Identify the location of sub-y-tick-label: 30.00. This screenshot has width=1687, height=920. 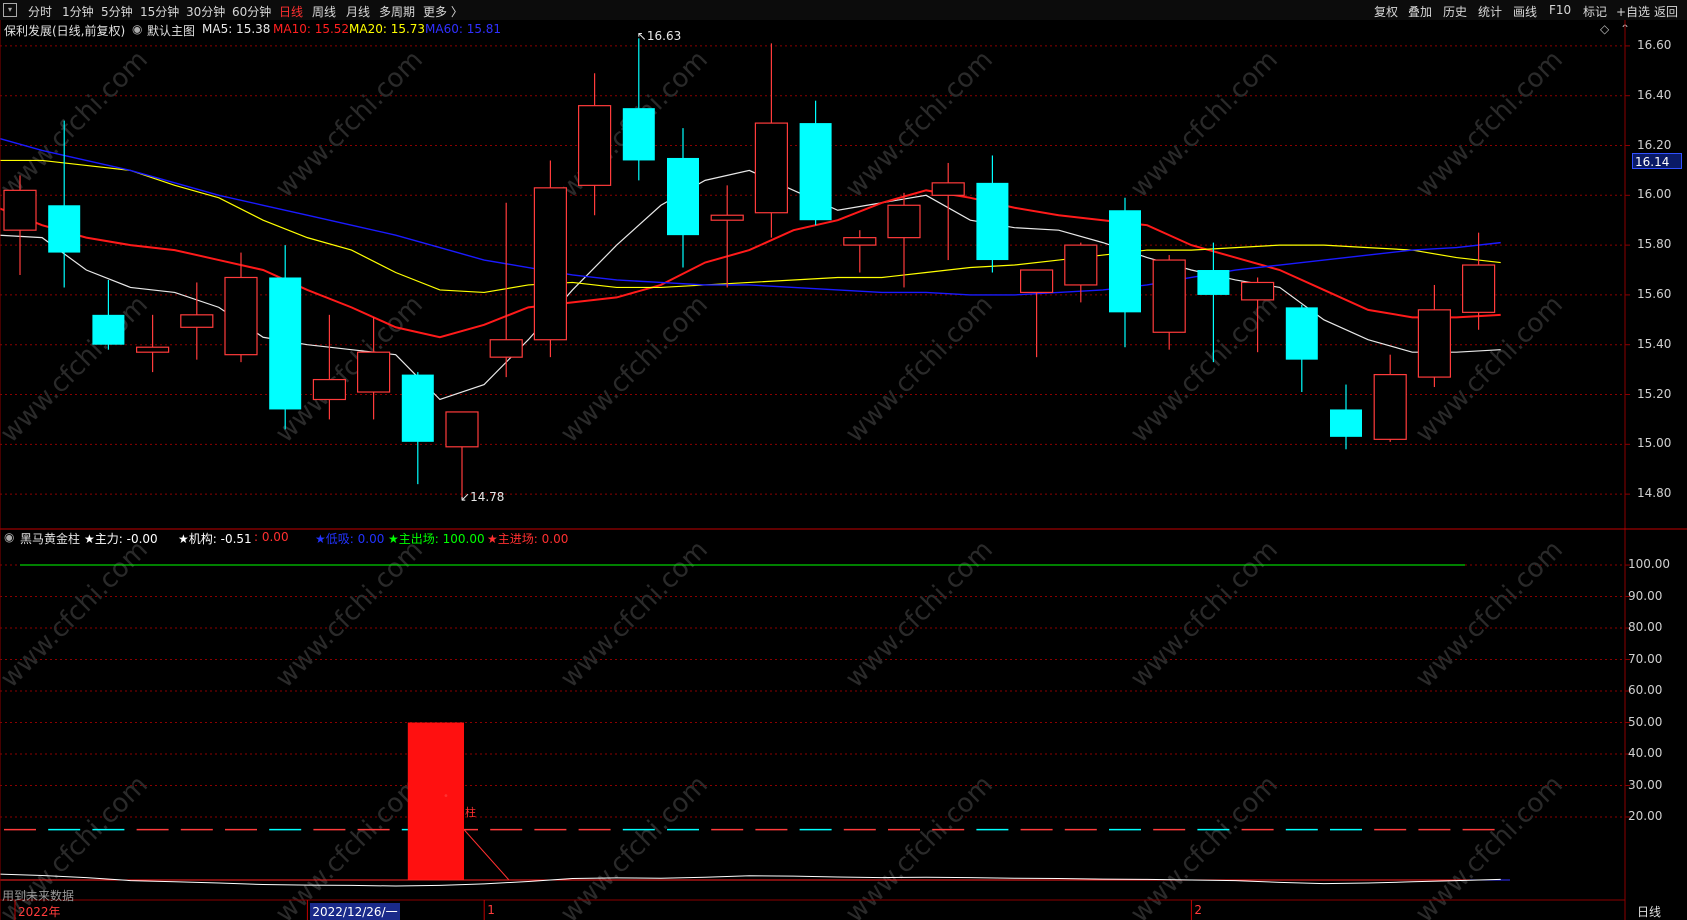
(1645, 784).